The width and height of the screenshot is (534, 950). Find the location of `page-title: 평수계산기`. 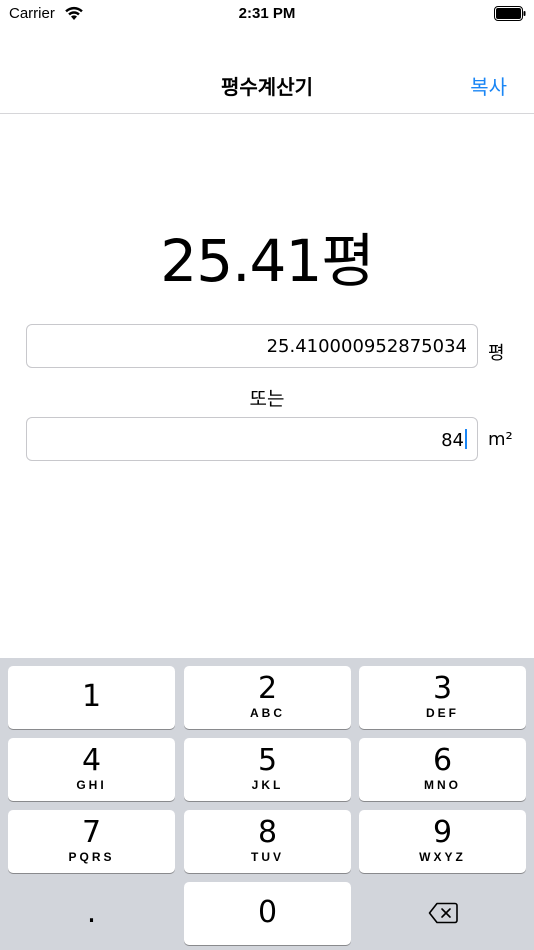

page-title: 평수계산기 is located at coordinates (267, 87).